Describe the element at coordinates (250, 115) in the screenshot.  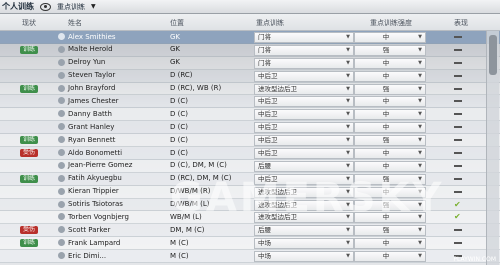
I see `table-row: Danny Batth D (C) 中后卫 ▼ 中 ▼` at that location.